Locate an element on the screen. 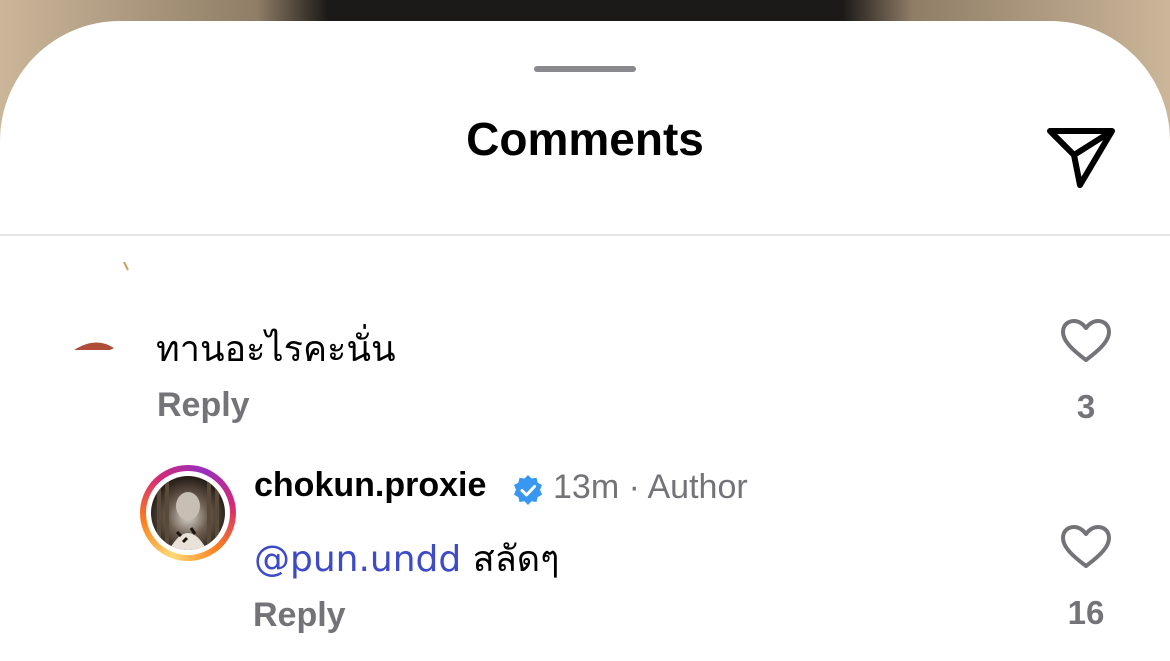 The width and height of the screenshot is (1170, 661). like-count: 3 is located at coordinates (1086, 406).